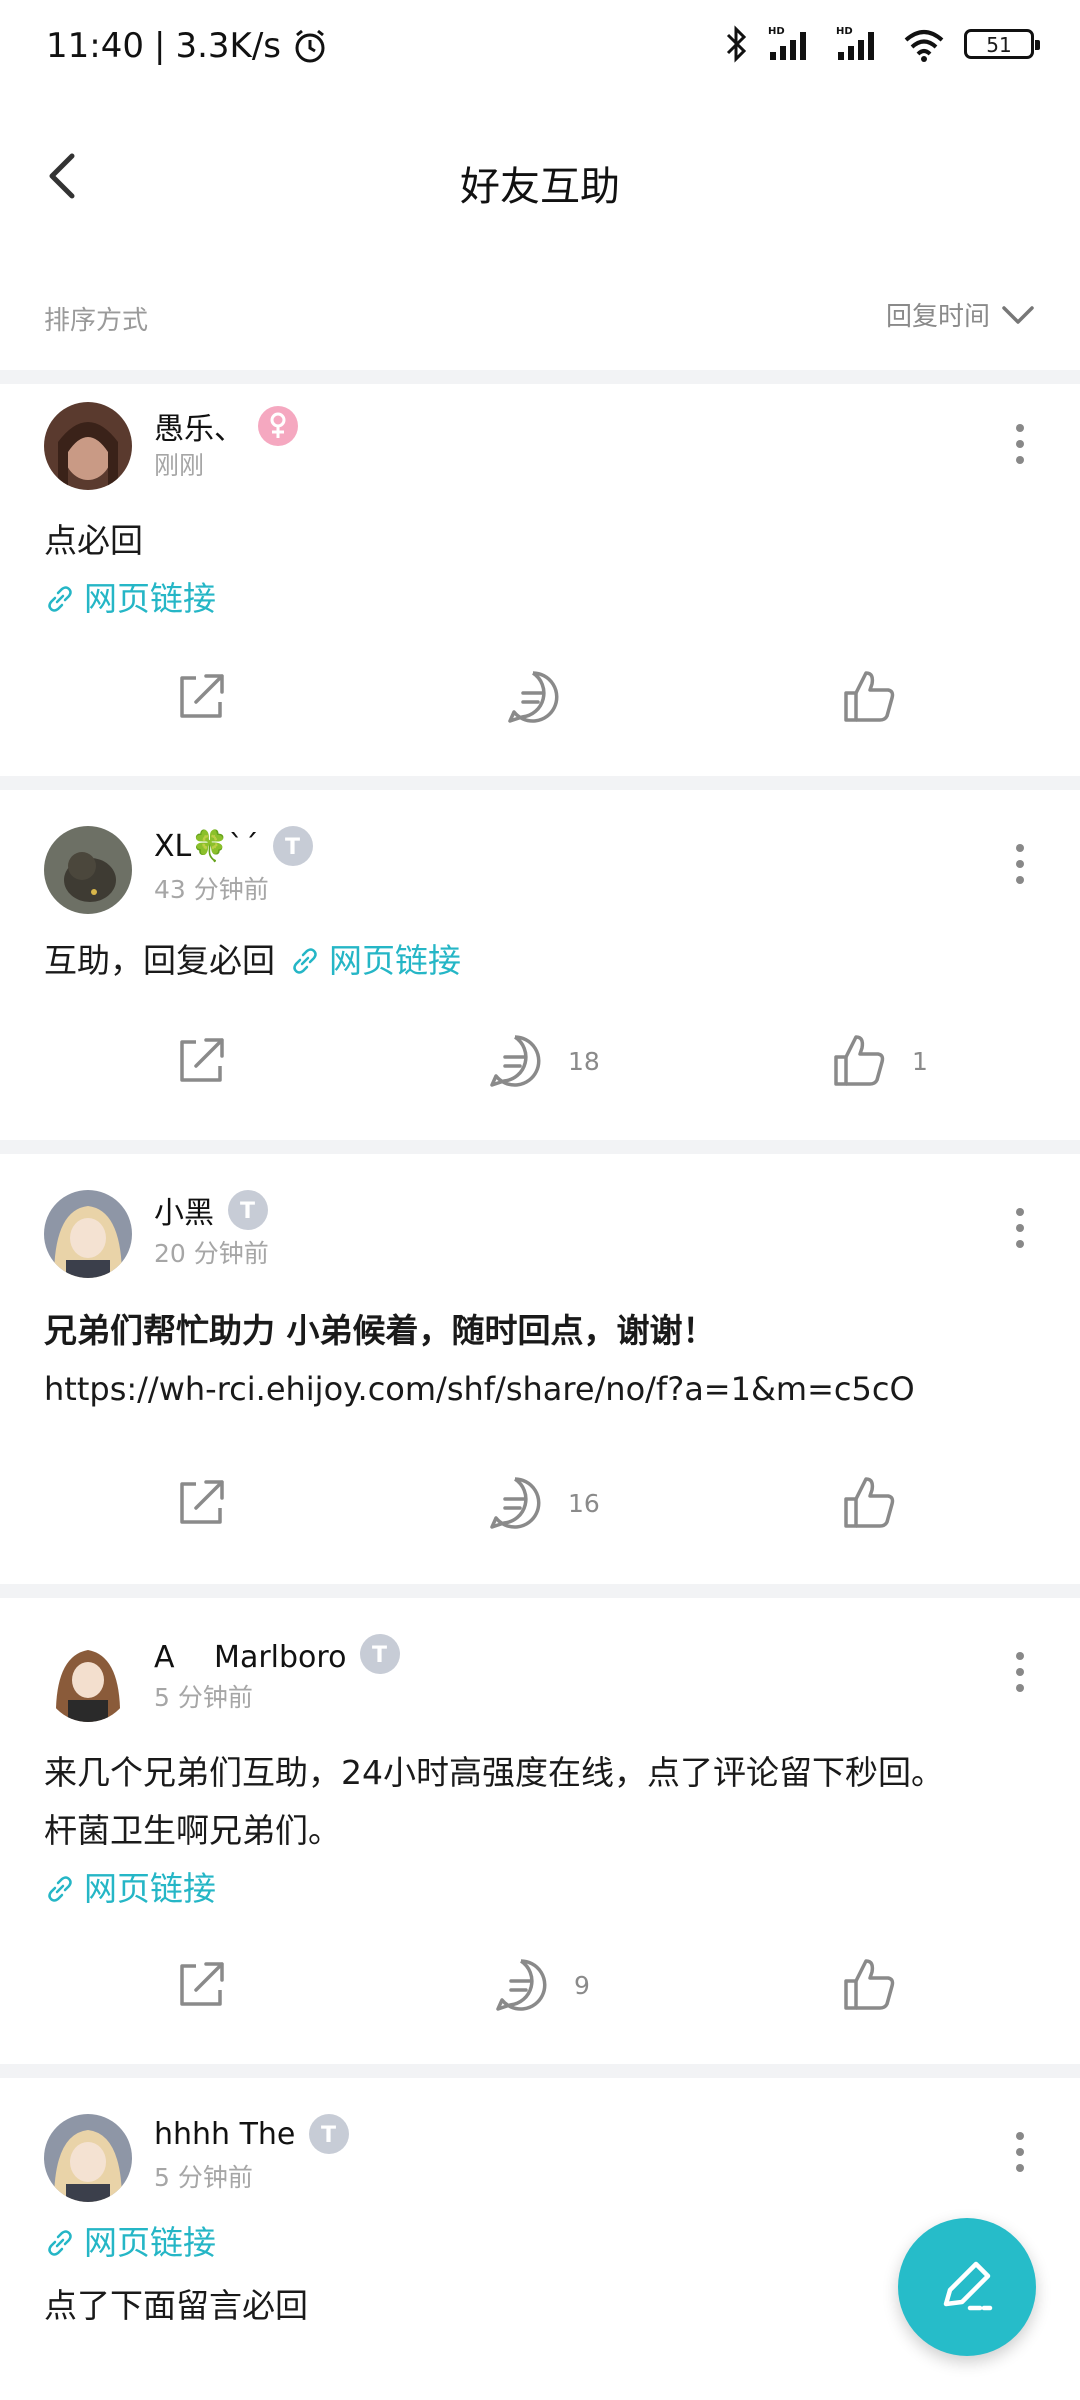 This screenshot has height=2400, width=1080. I want to click on post-time: 刚刚, so click(179, 465).